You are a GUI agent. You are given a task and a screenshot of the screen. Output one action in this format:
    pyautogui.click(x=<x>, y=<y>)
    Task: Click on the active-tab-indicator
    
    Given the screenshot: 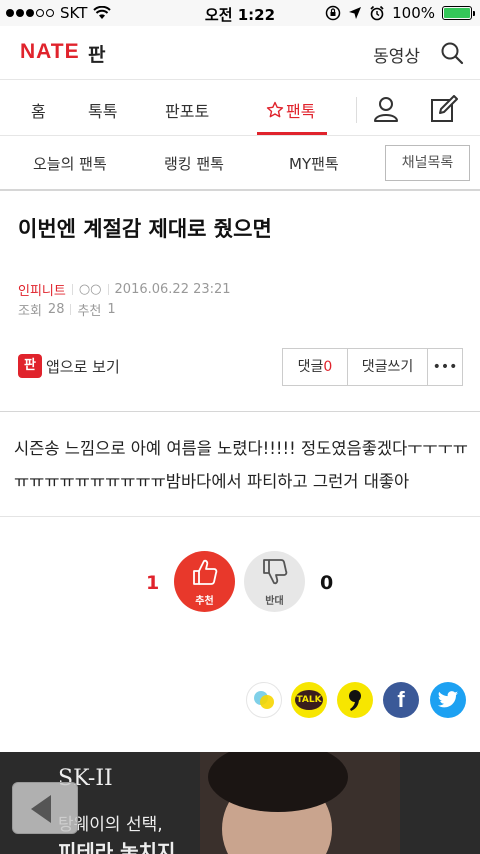 What is the action you would take?
    pyautogui.click(x=292, y=133)
    